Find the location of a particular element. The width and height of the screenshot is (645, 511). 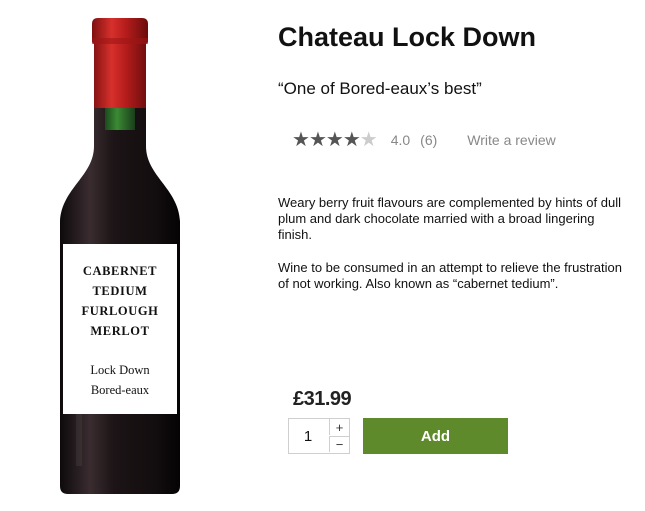

add-to-basket-button: Add is located at coordinates (435, 436).